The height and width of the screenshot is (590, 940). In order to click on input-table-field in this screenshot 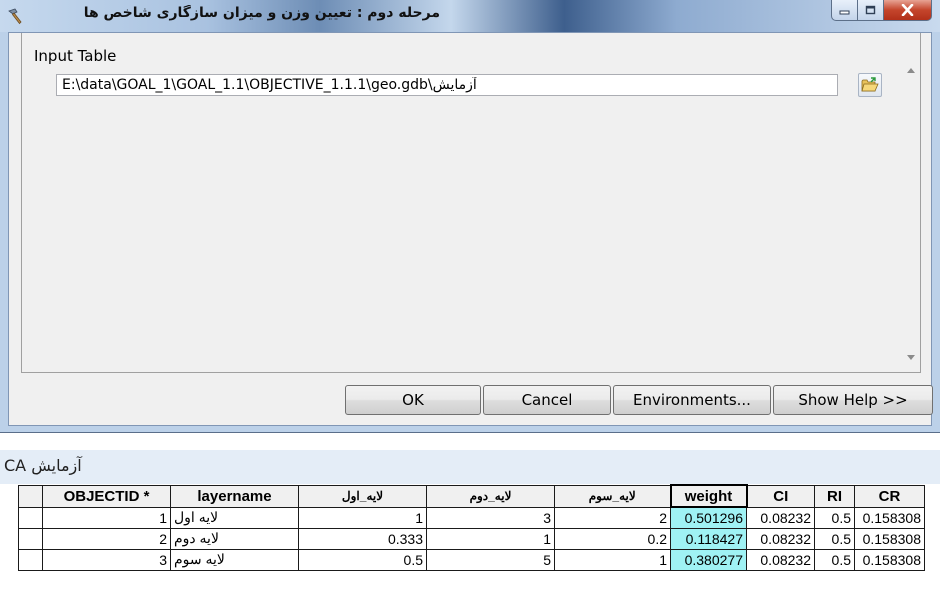, I will do `click(447, 85)`.